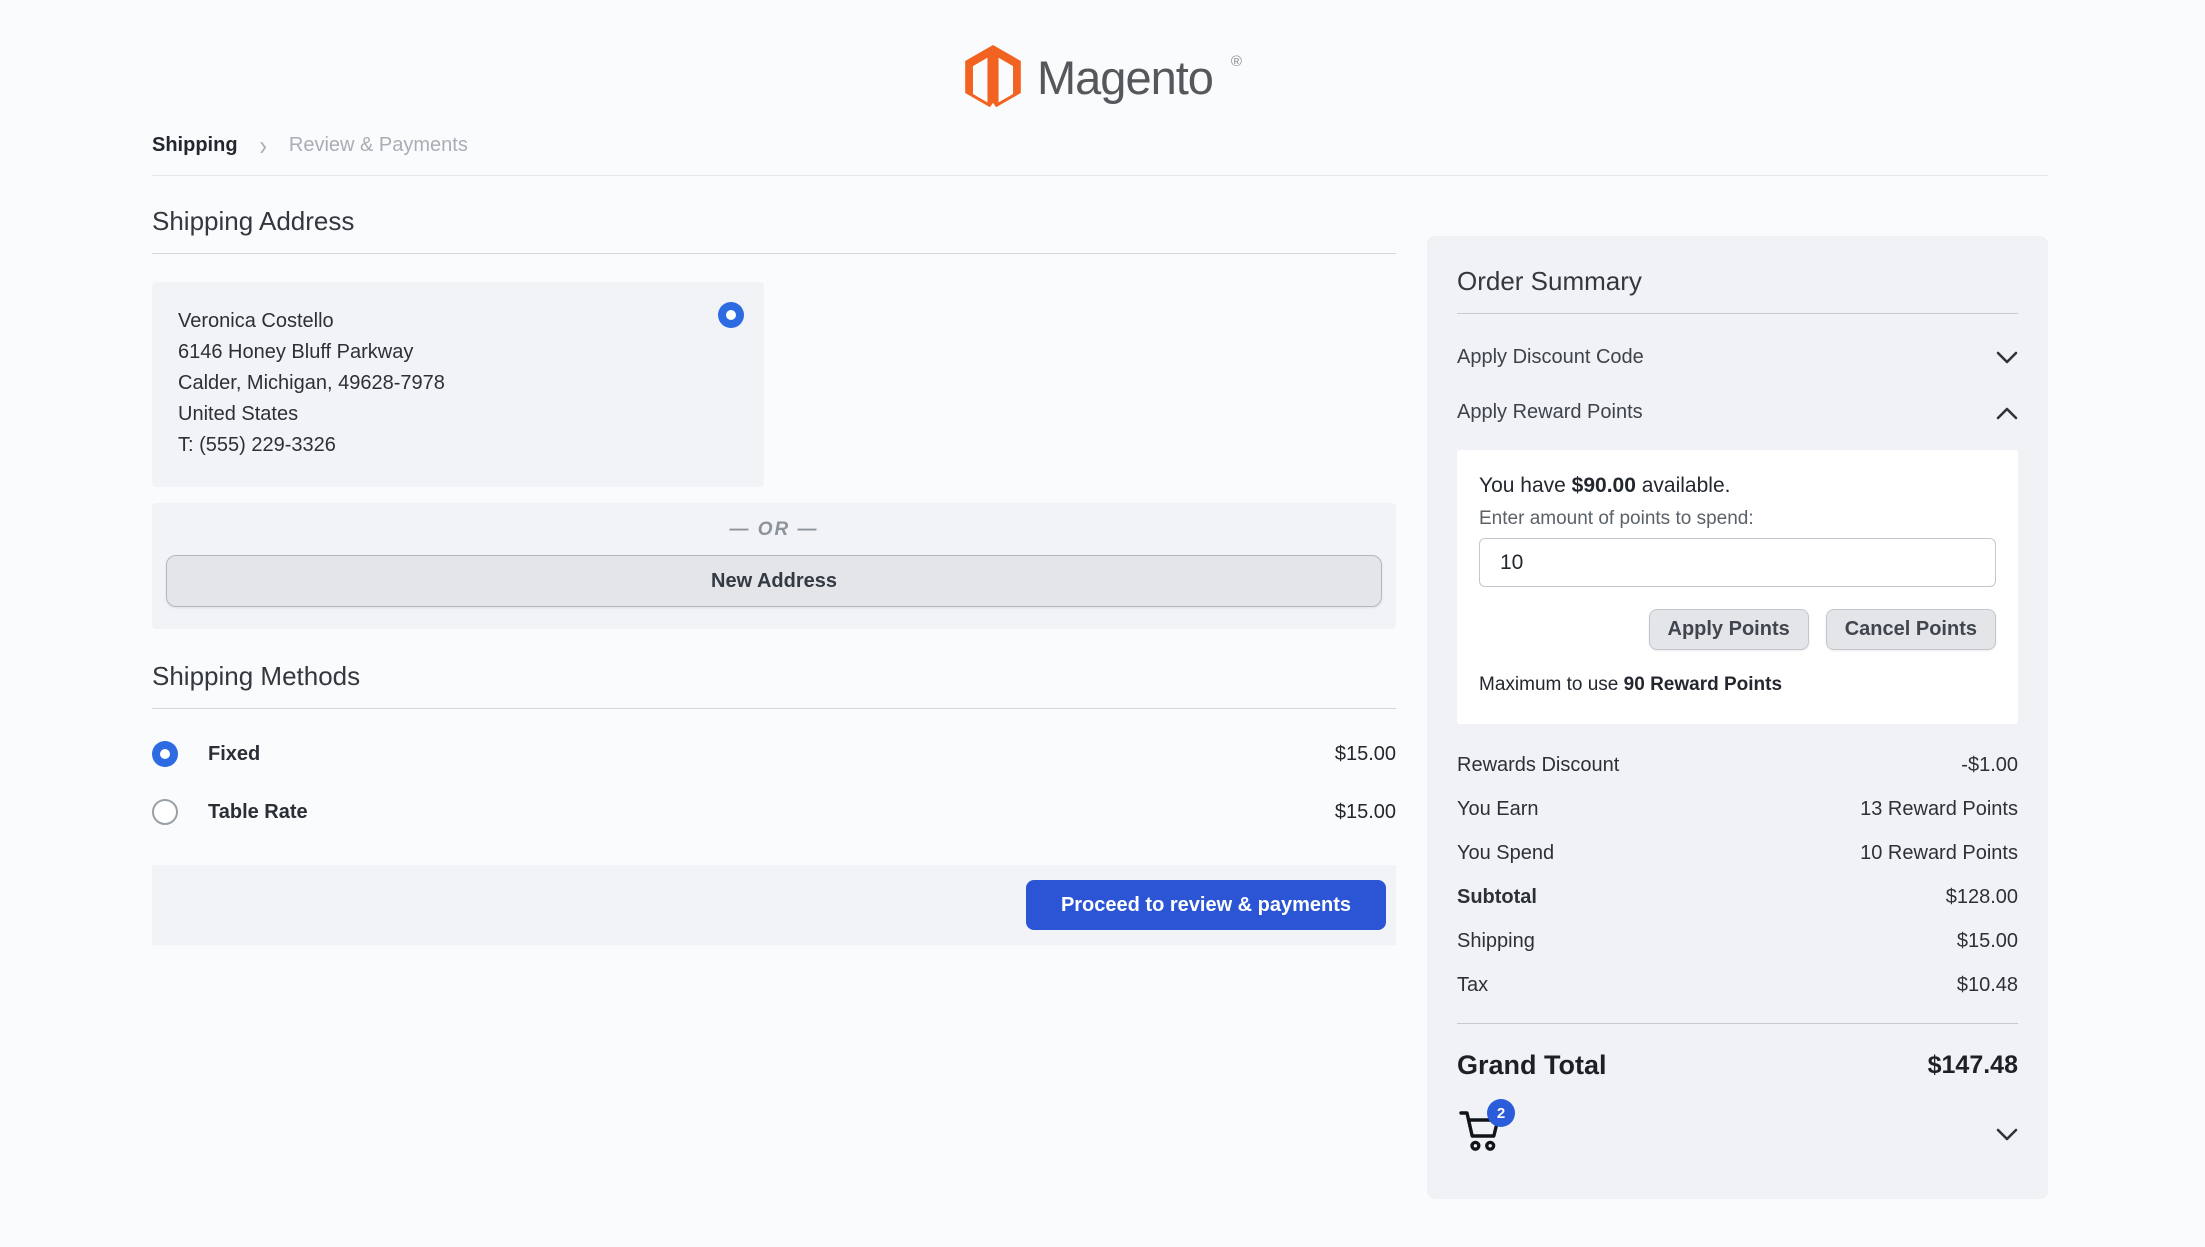  I want to click on radio-fixed-icon, so click(165, 754).